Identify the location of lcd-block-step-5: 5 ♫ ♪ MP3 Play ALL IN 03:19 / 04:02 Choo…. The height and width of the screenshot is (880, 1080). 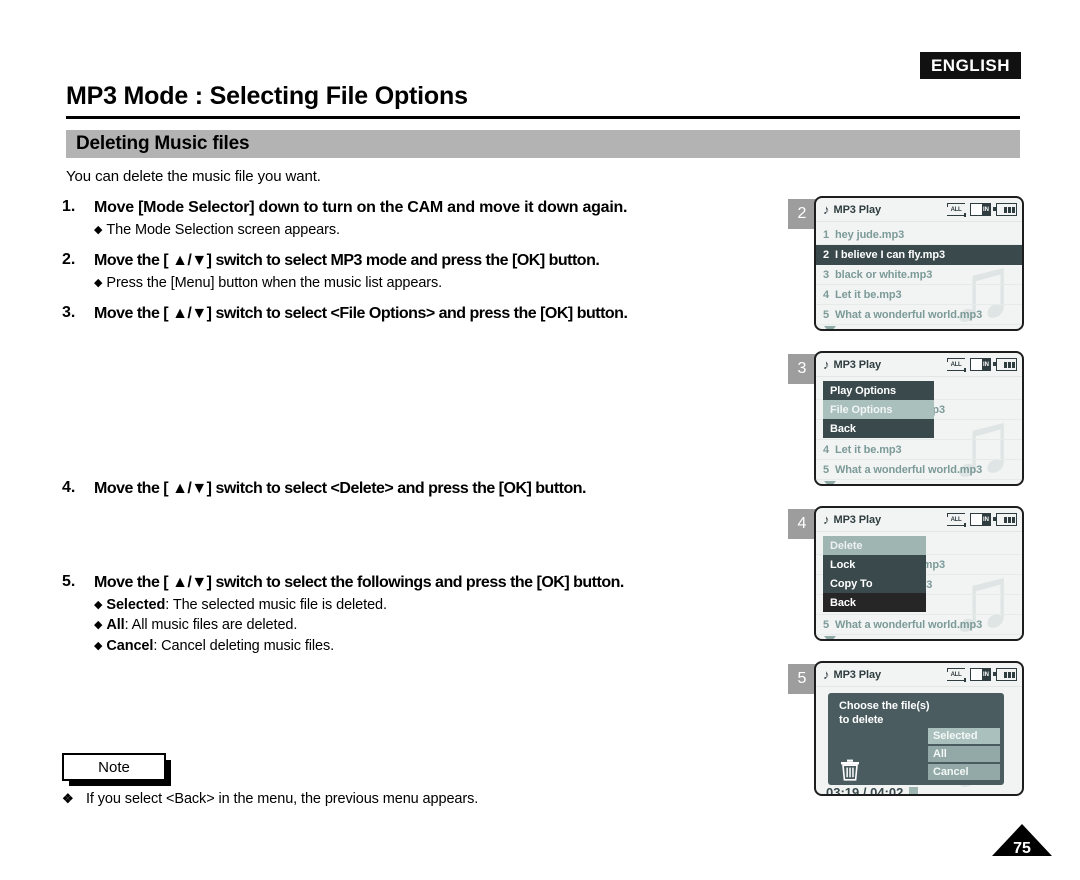
(906, 738).